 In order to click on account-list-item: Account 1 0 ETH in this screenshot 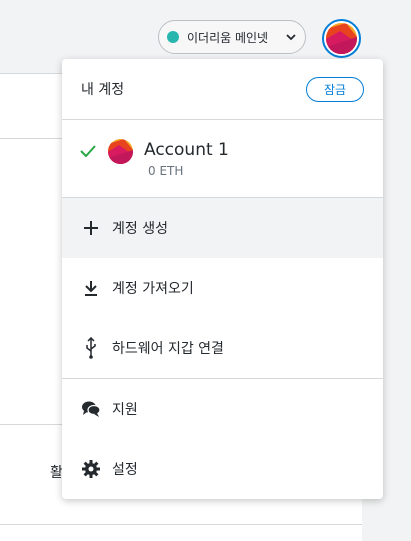, I will do `click(222, 159)`.